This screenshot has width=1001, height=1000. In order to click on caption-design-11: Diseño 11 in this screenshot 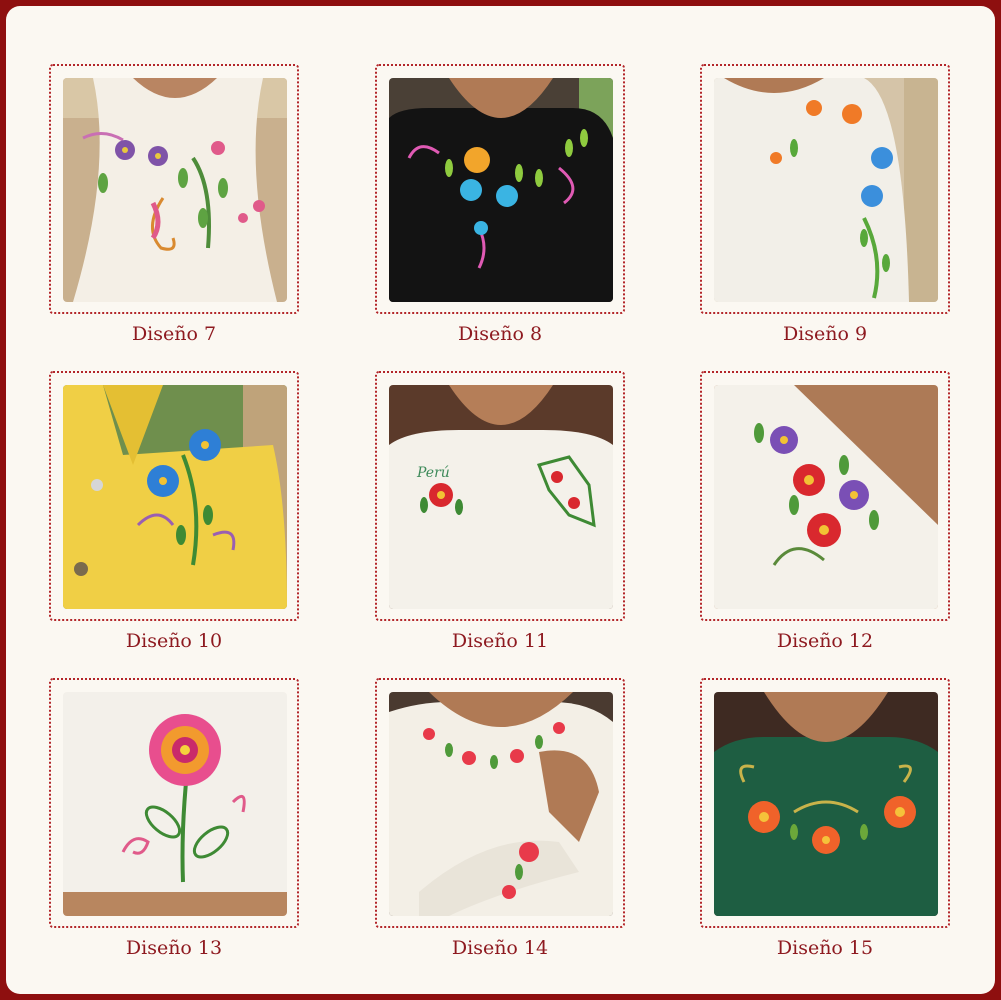, I will do `click(500, 641)`.